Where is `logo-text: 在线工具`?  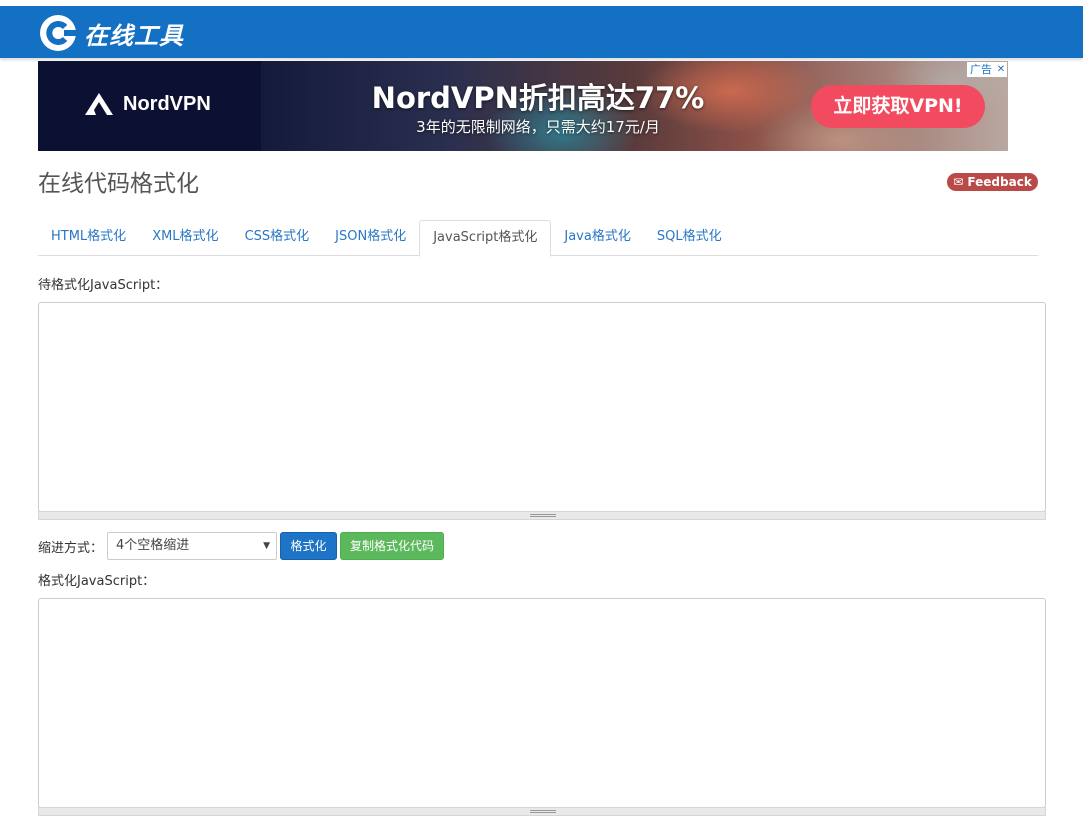 logo-text: 在线工具 is located at coordinates (134, 35).